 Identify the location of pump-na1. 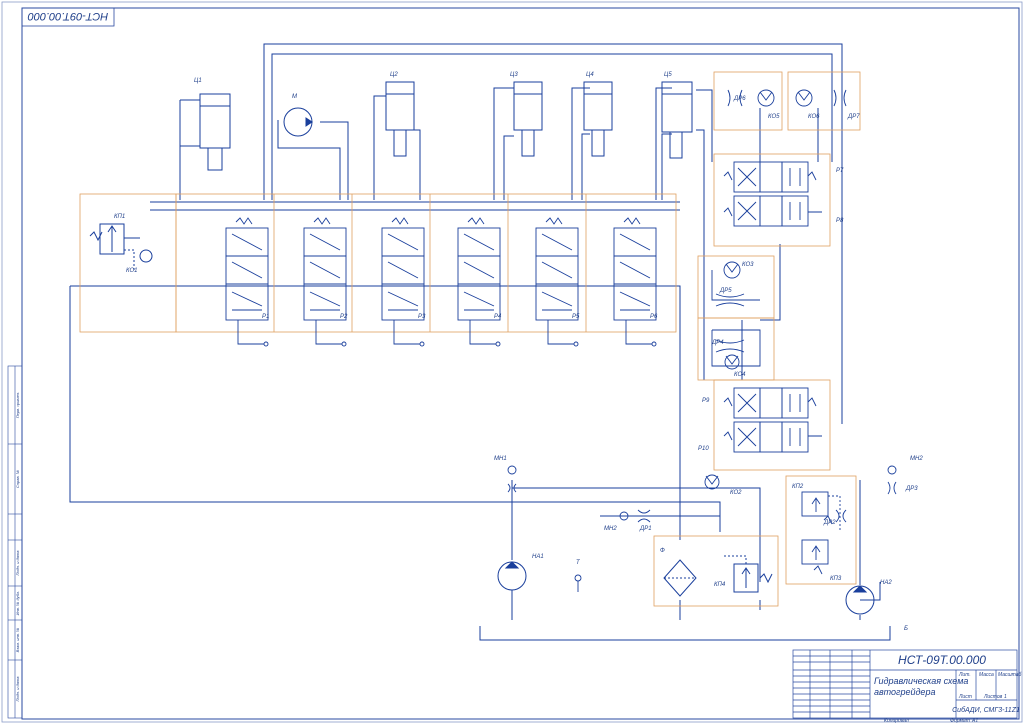
(512, 576).